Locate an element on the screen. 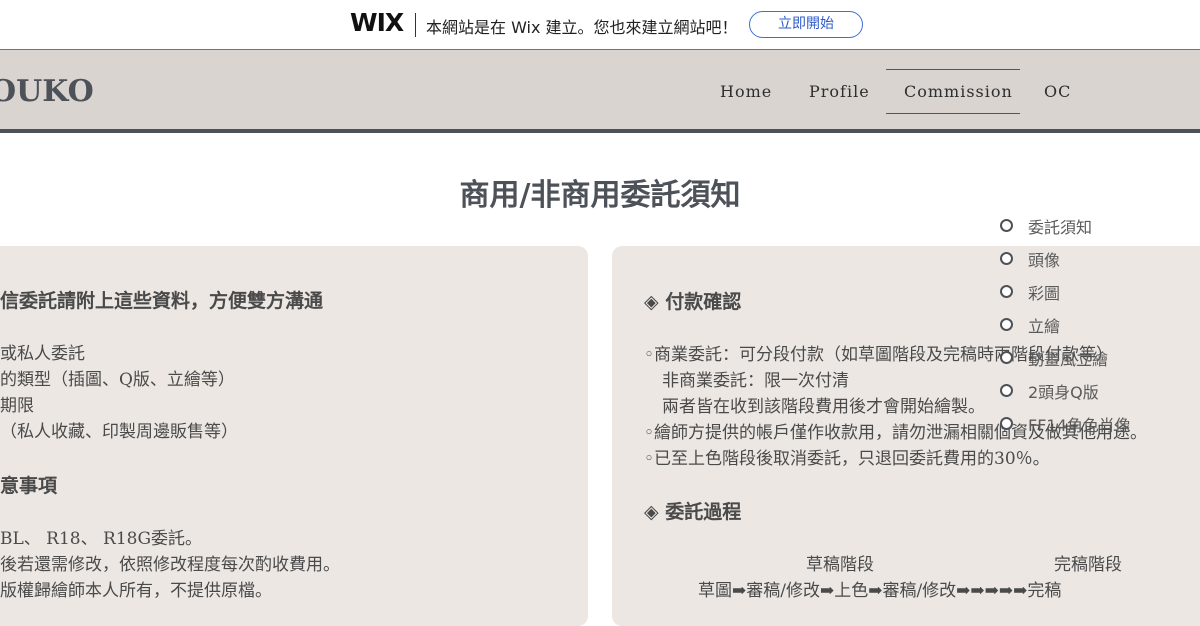  stage-label-final: 完稿階段 is located at coordinates (1088, 565).